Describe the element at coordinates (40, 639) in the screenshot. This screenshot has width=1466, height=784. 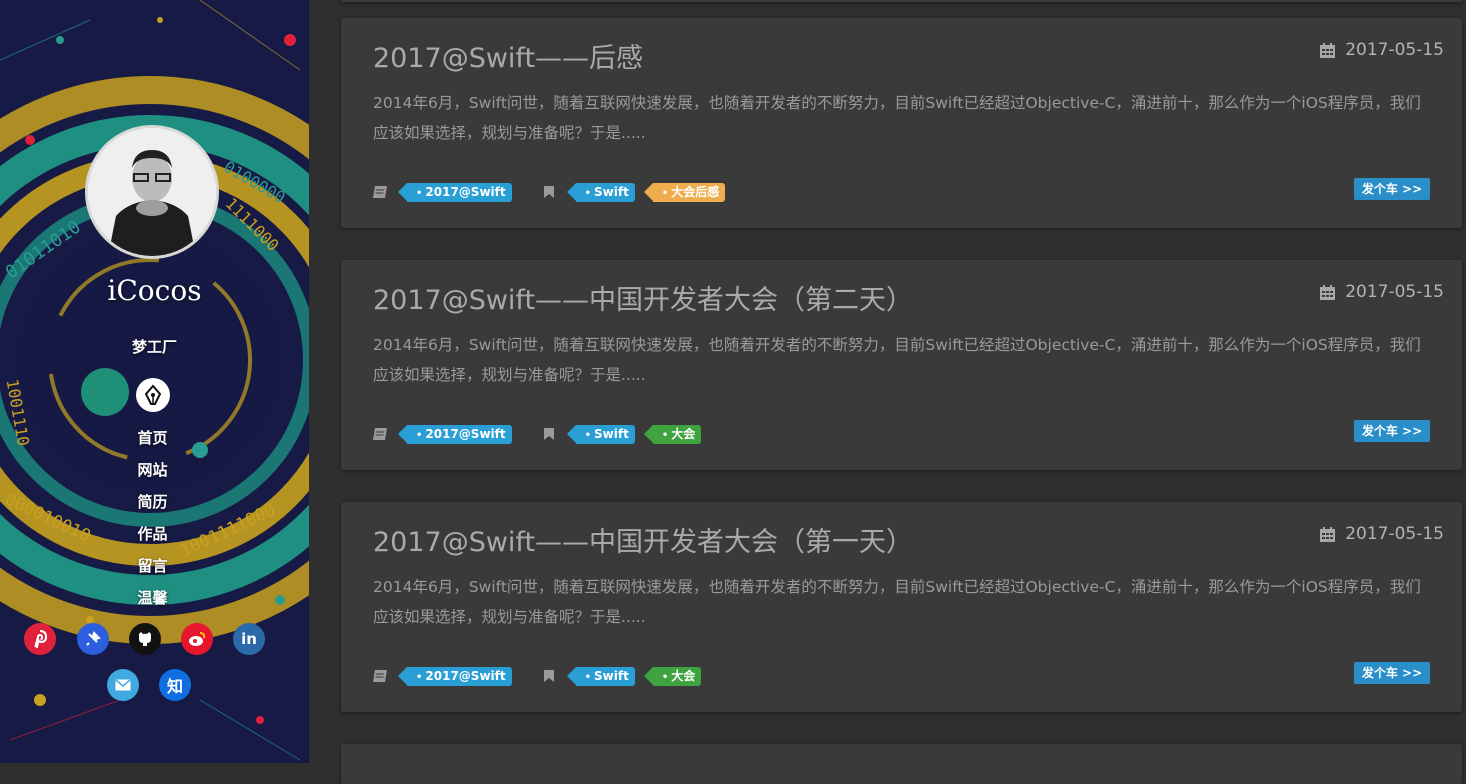
I see `pinterest-icon` at that location.